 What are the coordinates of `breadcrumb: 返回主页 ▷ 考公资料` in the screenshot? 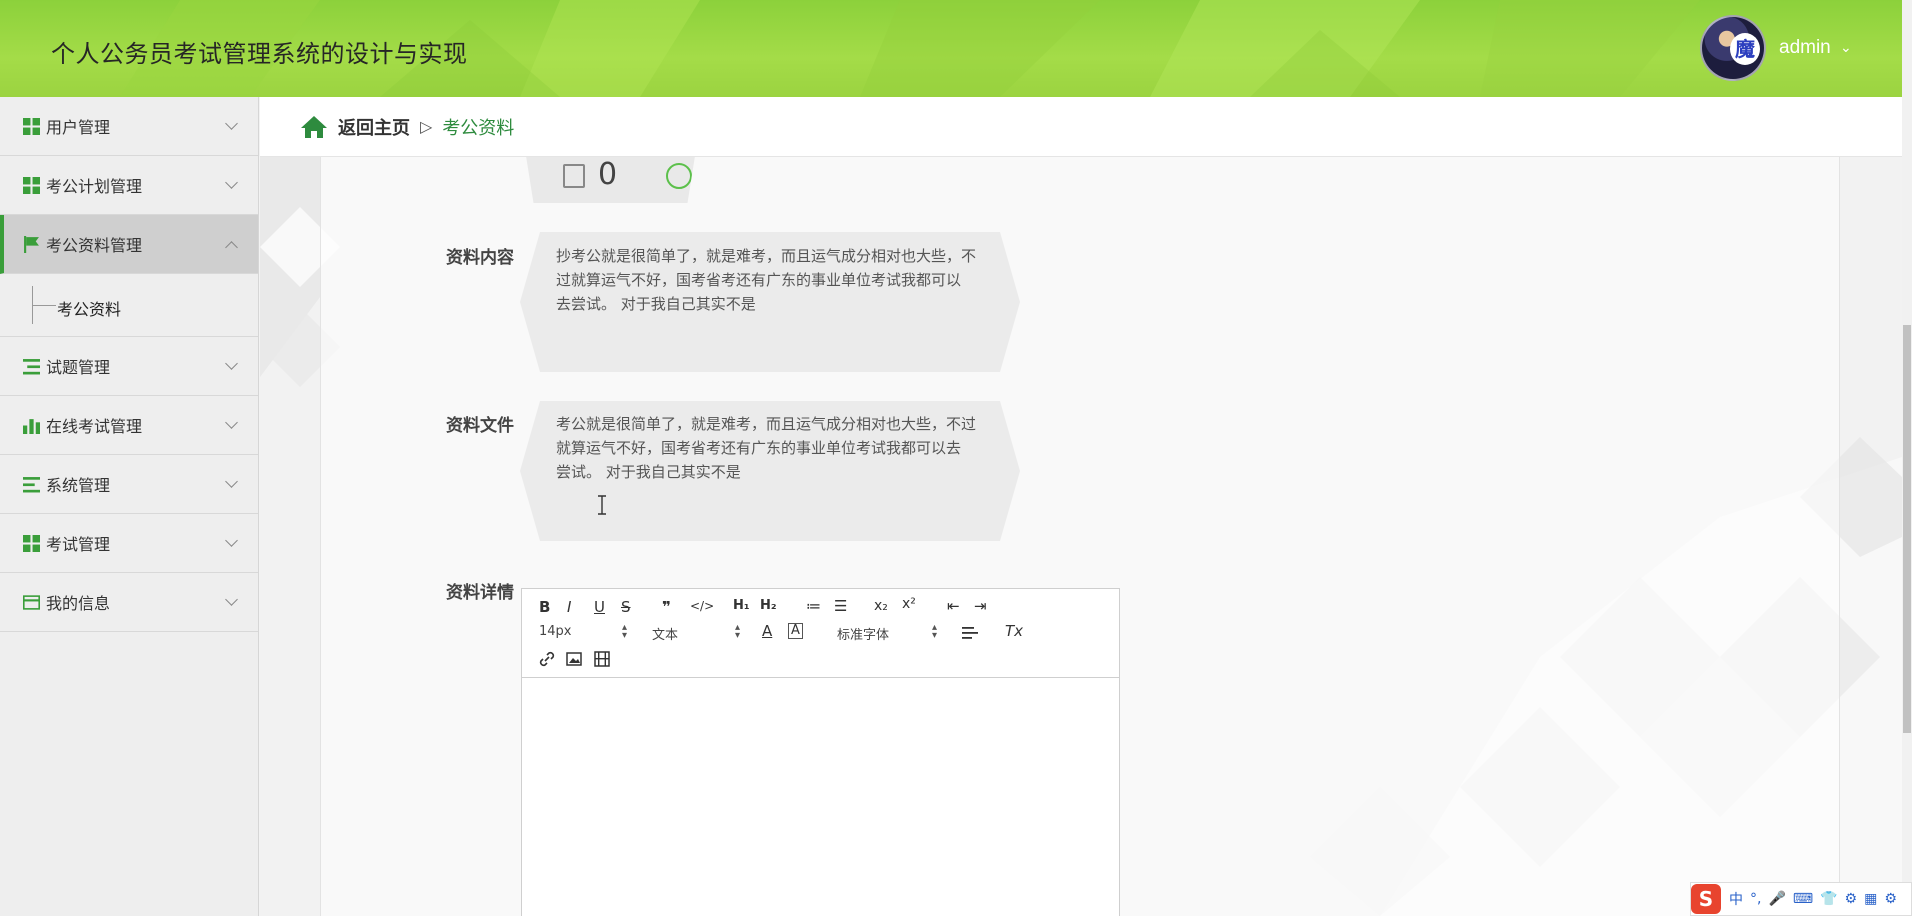 It's located at (1081, 127).